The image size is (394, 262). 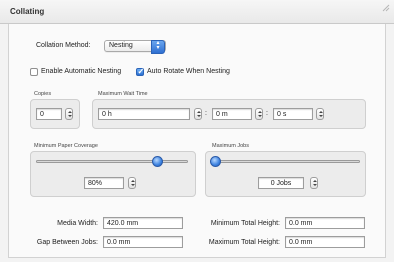 What do you see at coordinates (113, 174) in the screenshot?
I see `paper-coverage-group` at bounding box center [113, 174].